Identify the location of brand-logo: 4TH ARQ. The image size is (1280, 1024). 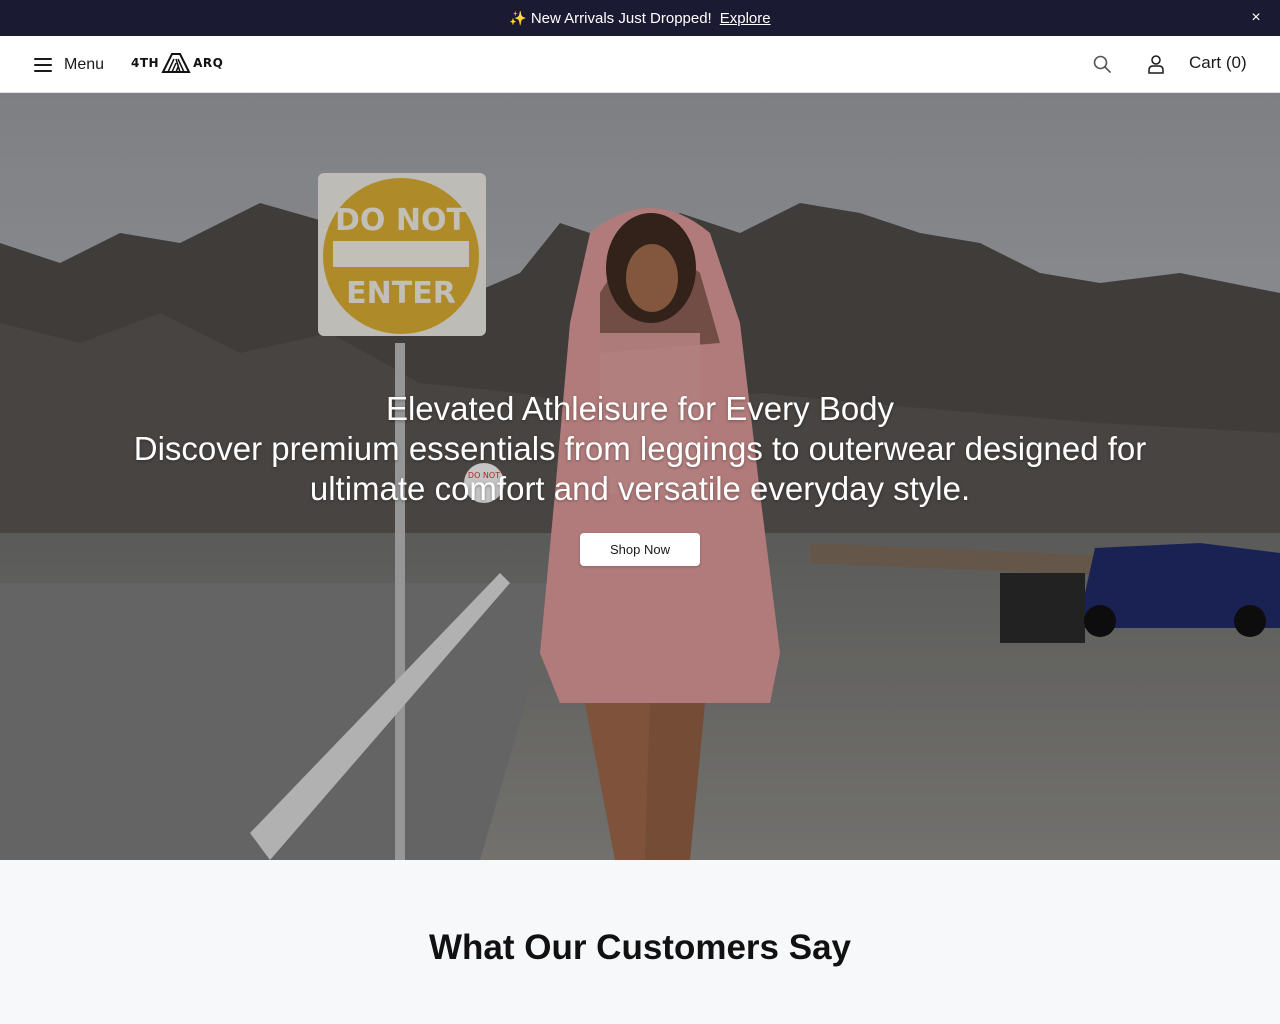
(181, 63).